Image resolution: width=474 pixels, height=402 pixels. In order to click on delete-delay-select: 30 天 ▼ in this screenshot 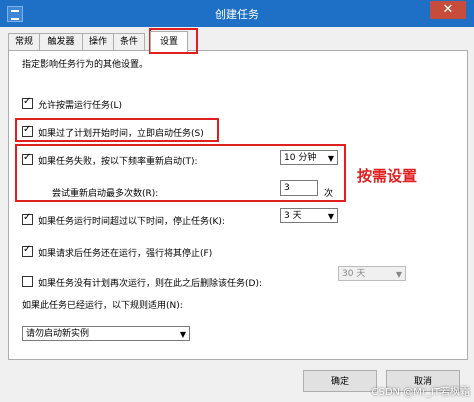, I will do `click(372, 273)`.